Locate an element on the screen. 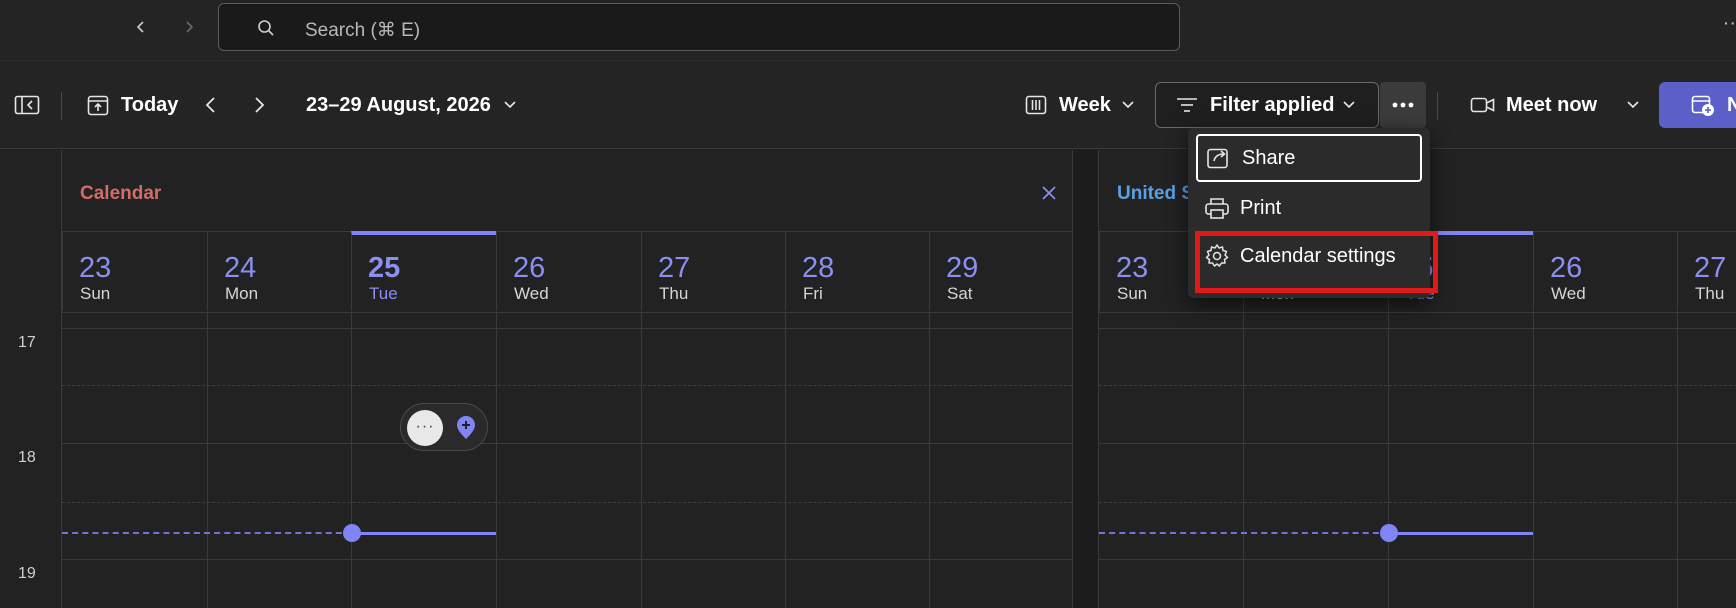  meet-now-dropdown is located at coordinates (1633, 105).